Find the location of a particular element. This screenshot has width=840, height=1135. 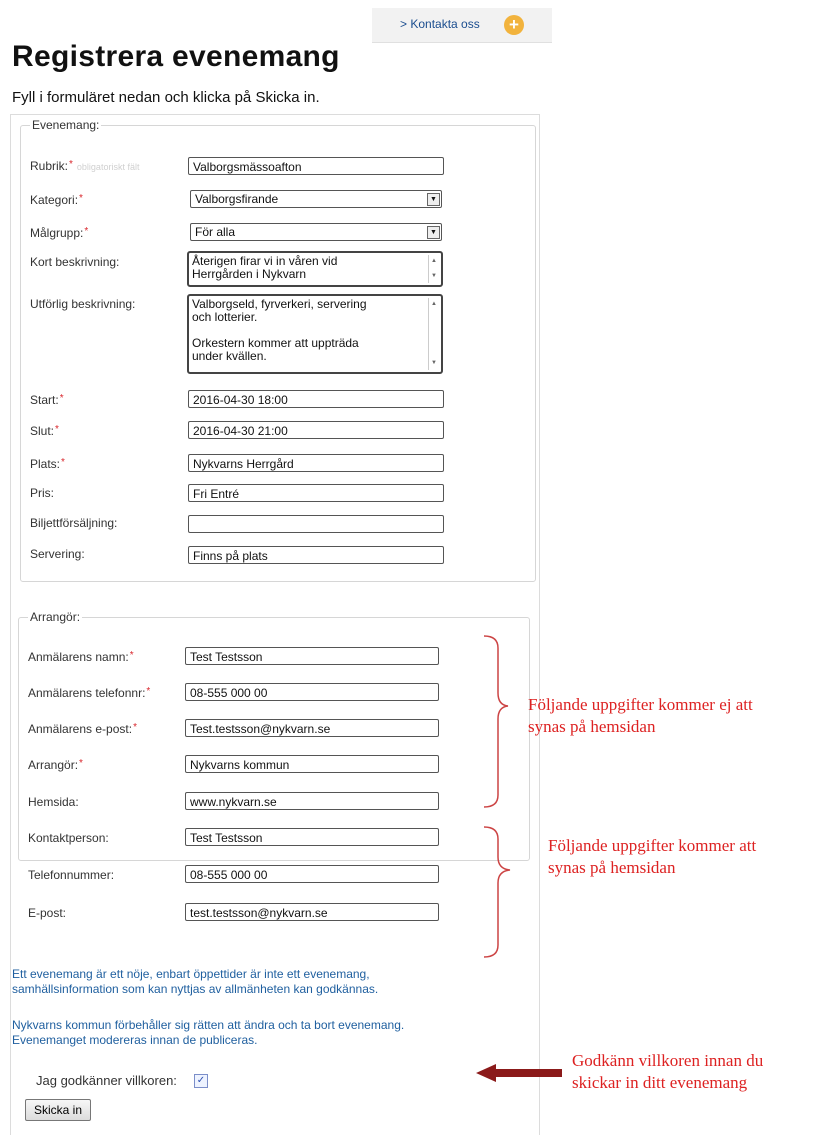

top-bar: > Kontakta oss + is located at coordinates (462, 25).